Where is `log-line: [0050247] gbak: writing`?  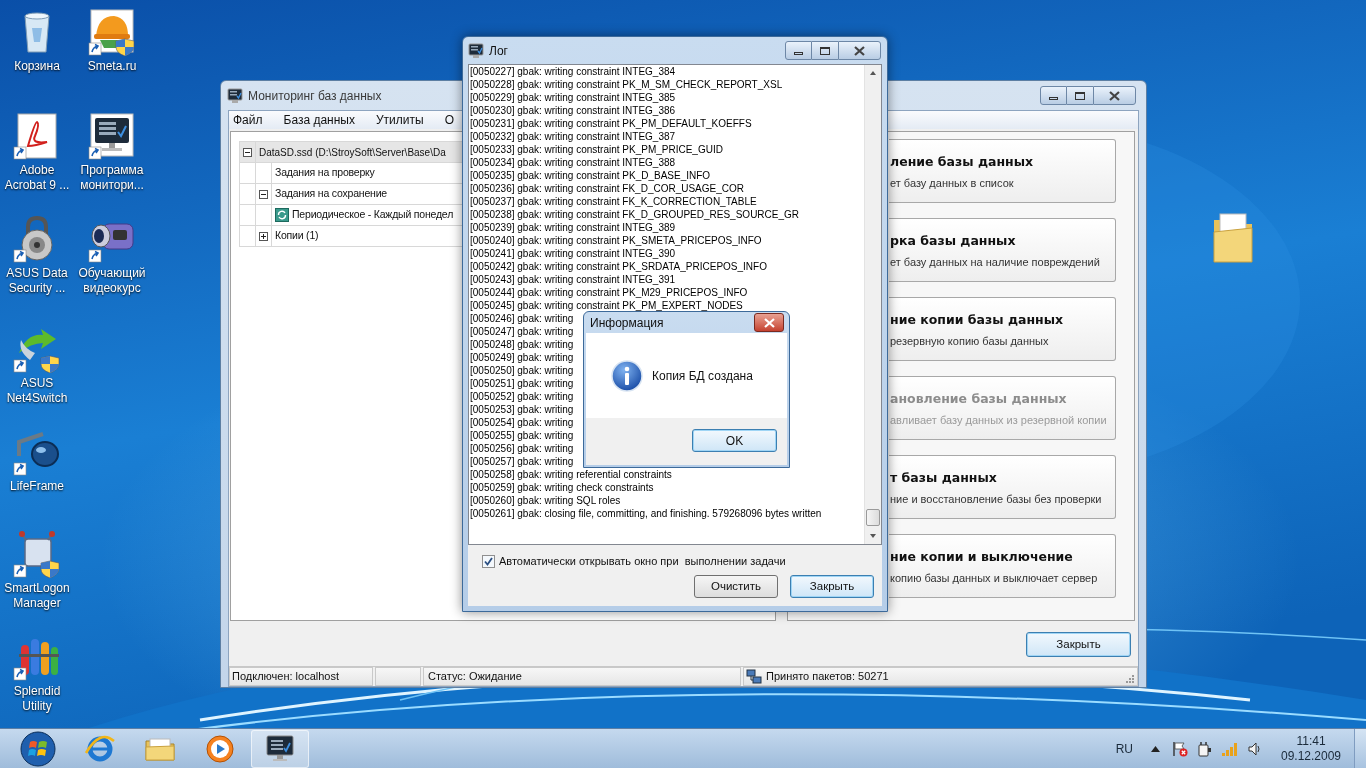 log-line: [0050247] gbak: writing is located at coordinates (522, 331).